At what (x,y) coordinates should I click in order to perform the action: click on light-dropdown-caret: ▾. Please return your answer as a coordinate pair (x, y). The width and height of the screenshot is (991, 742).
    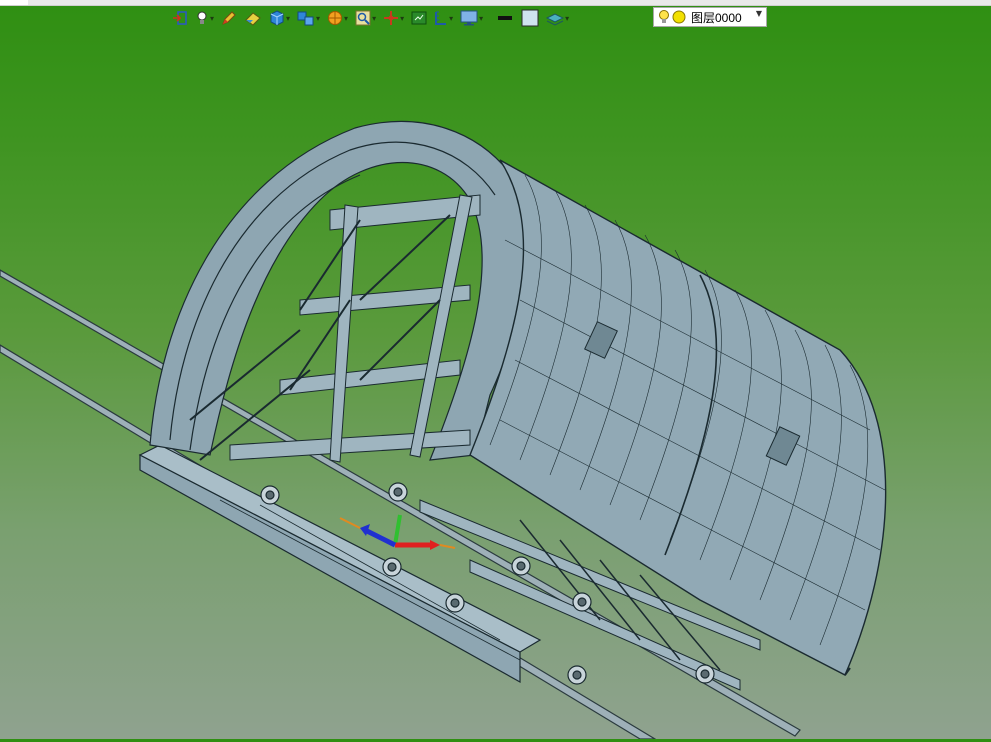
    Looking at the image, I should click on (212, 18).